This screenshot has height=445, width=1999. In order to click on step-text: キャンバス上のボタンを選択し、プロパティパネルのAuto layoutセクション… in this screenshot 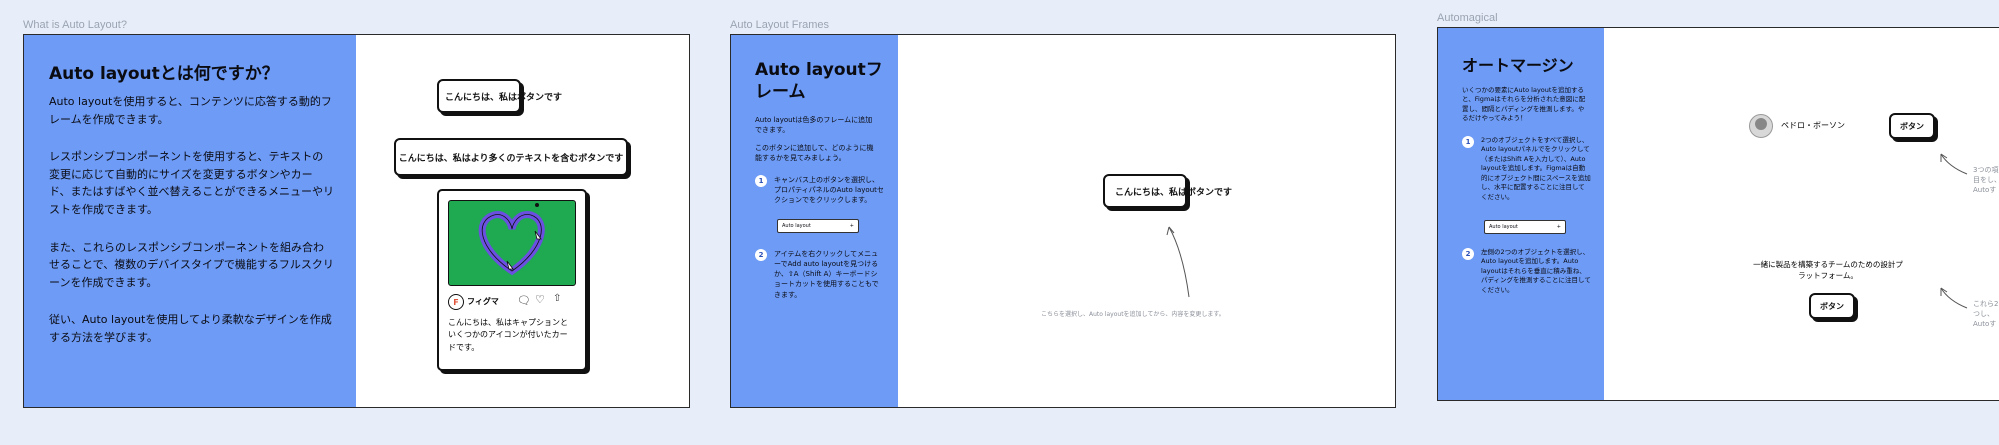, I will do `click(829, 190)`.